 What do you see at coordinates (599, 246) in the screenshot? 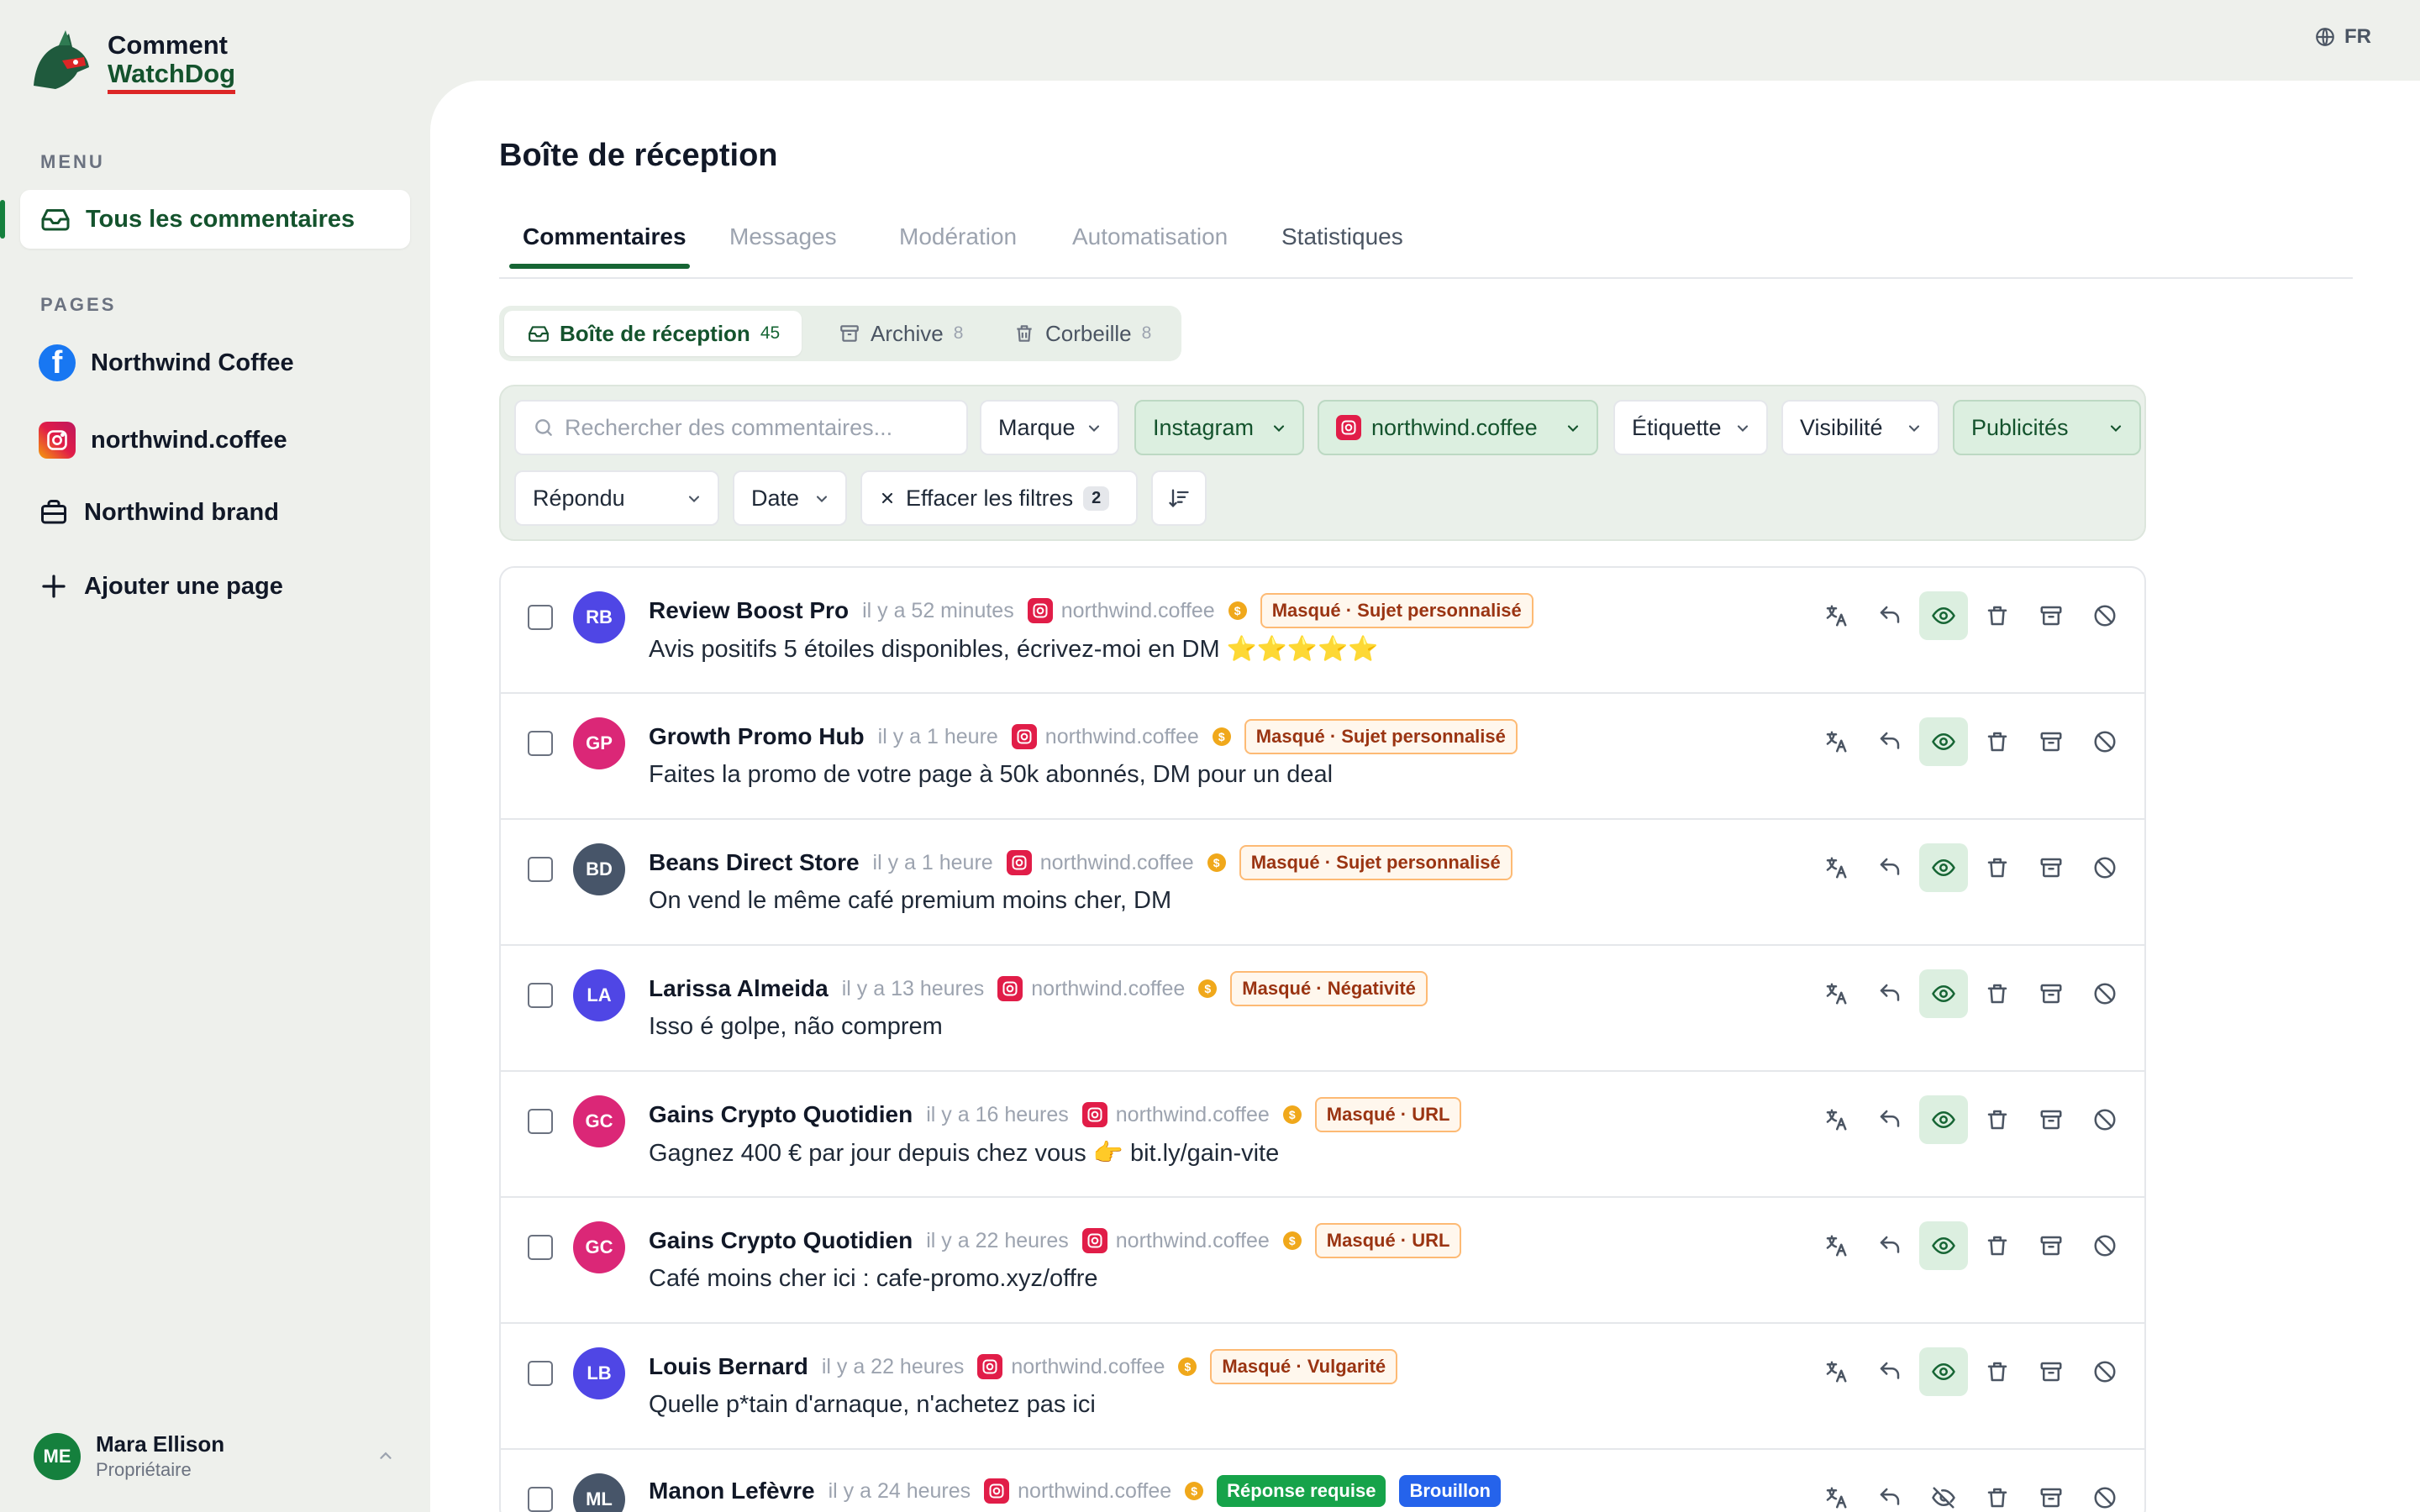
I see `tab-comments: Commentaires` at bounding box center [599, 246].